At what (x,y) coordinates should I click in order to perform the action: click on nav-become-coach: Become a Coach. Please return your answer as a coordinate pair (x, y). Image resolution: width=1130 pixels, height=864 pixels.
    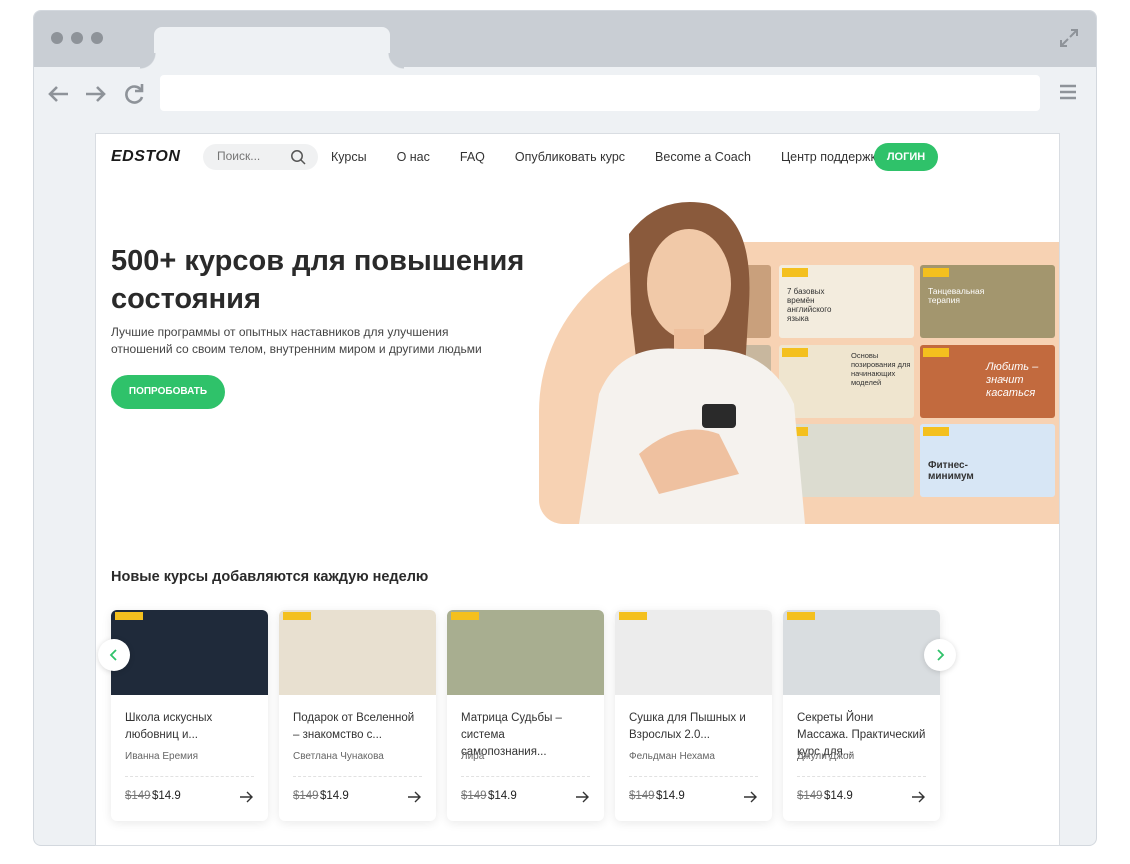
    Looking at the image, I should click on (703, 157).